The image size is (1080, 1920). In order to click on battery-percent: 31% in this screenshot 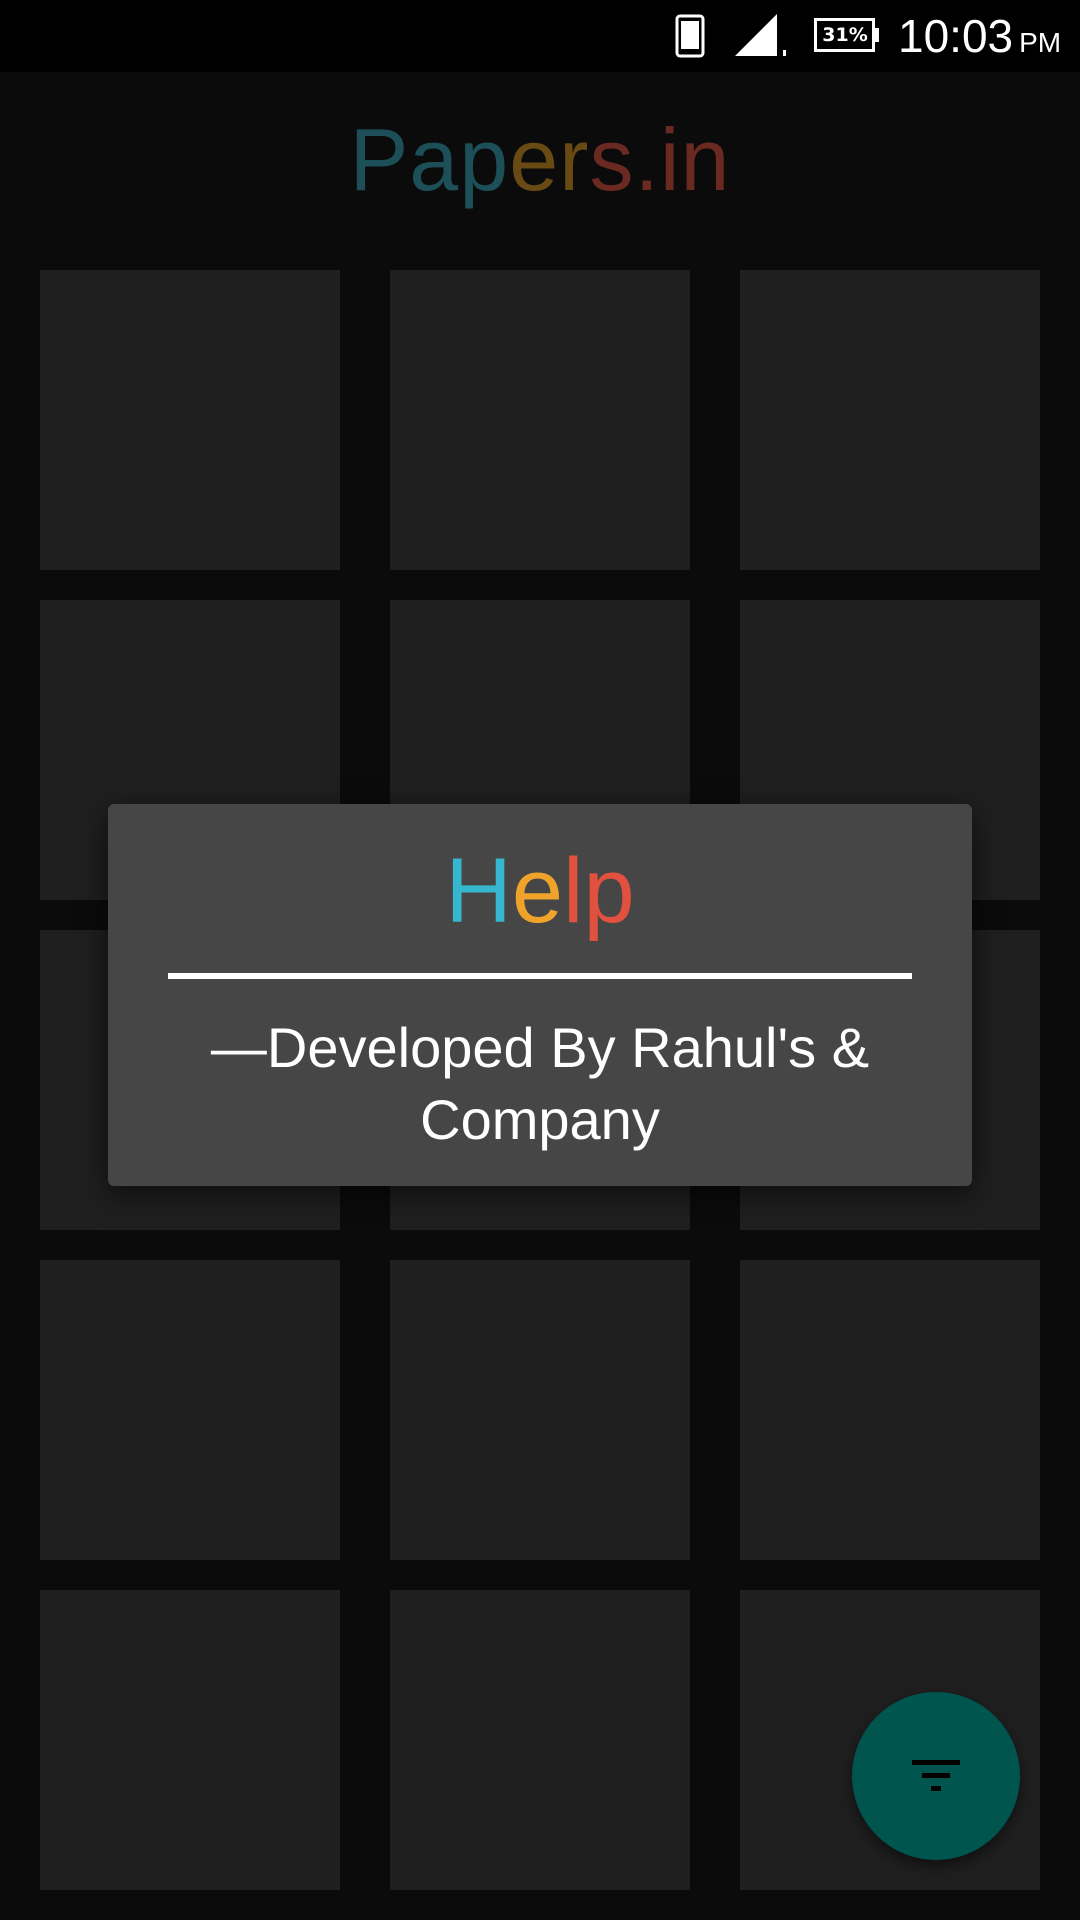, I will do `click(845, 35)`.